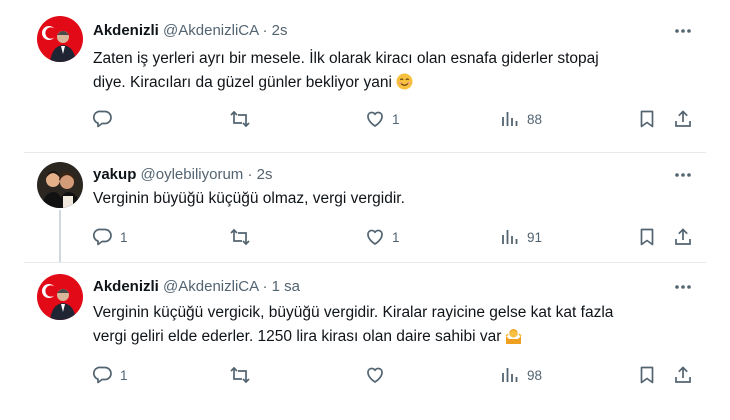 The image size is (730, 420). I want to click on shrugging-person-icon, so click(513, 335).